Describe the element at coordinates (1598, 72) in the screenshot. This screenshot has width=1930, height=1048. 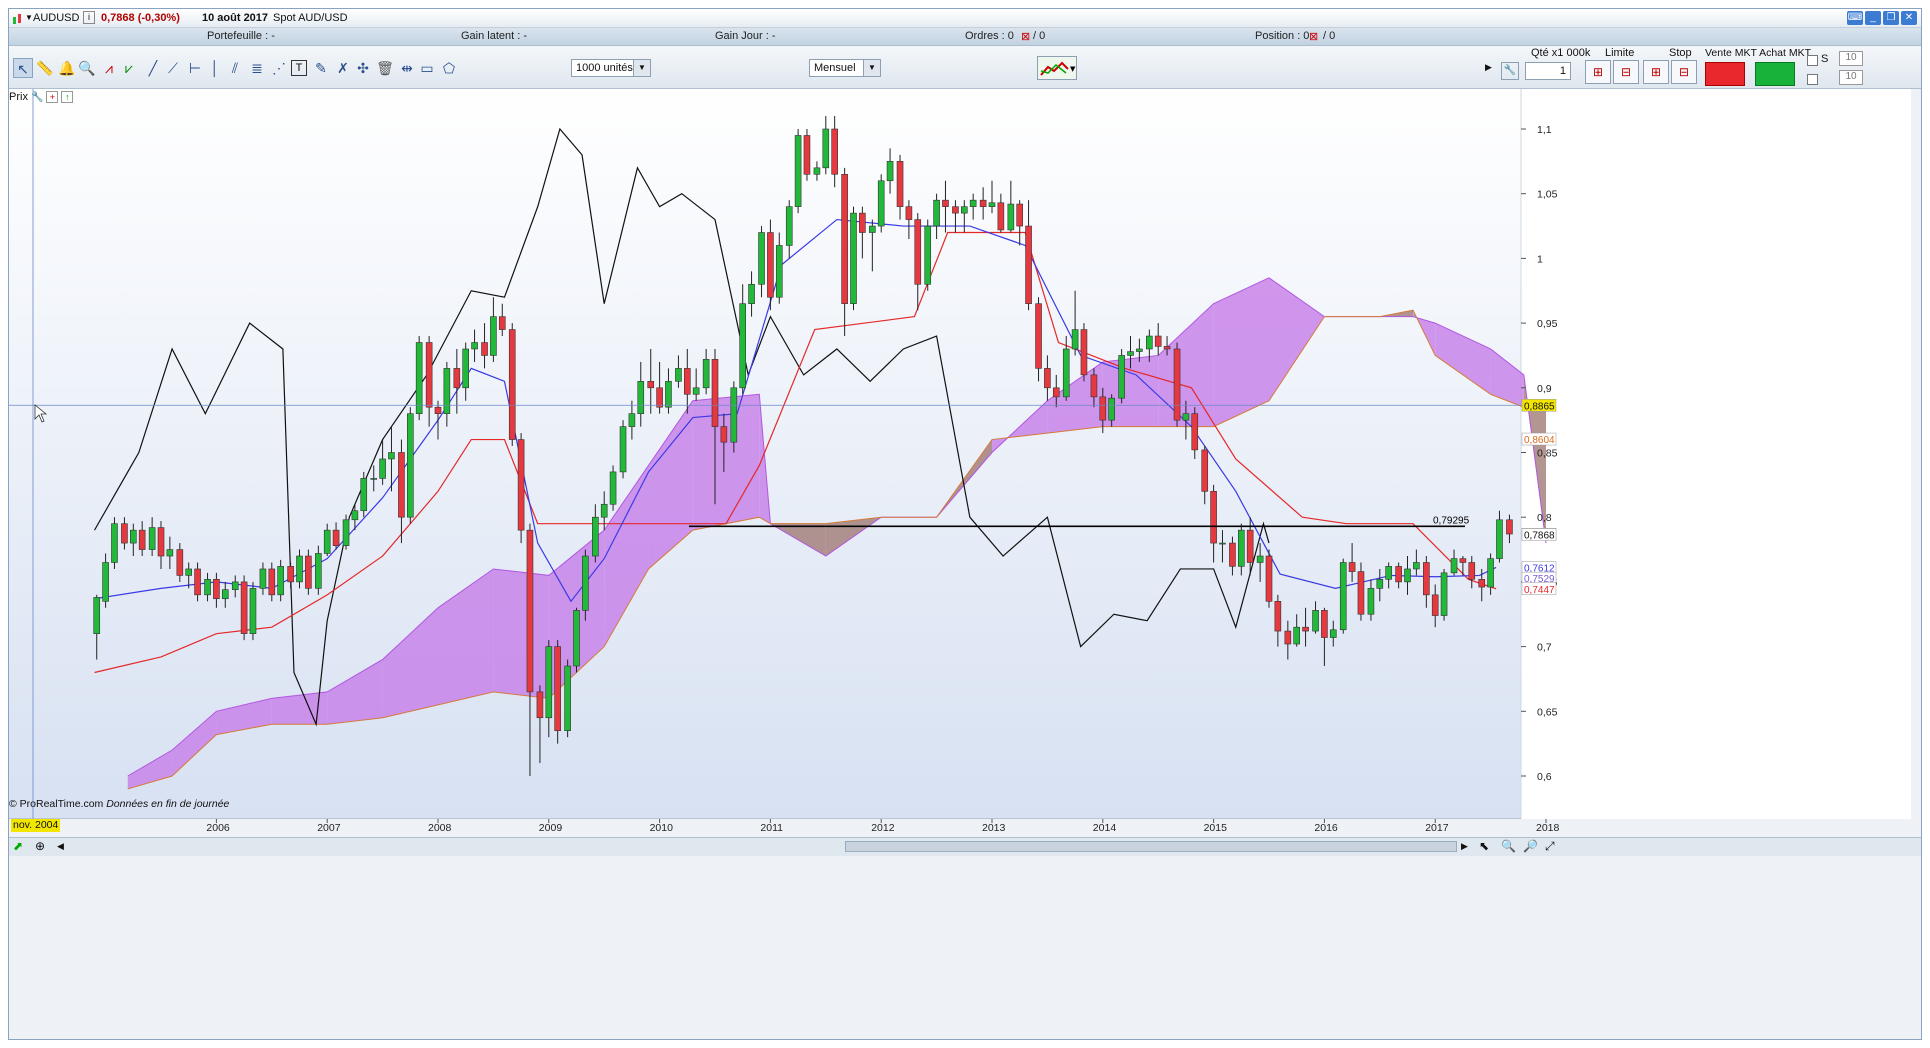
I see `limit-buy-button: ⊞` at that location.